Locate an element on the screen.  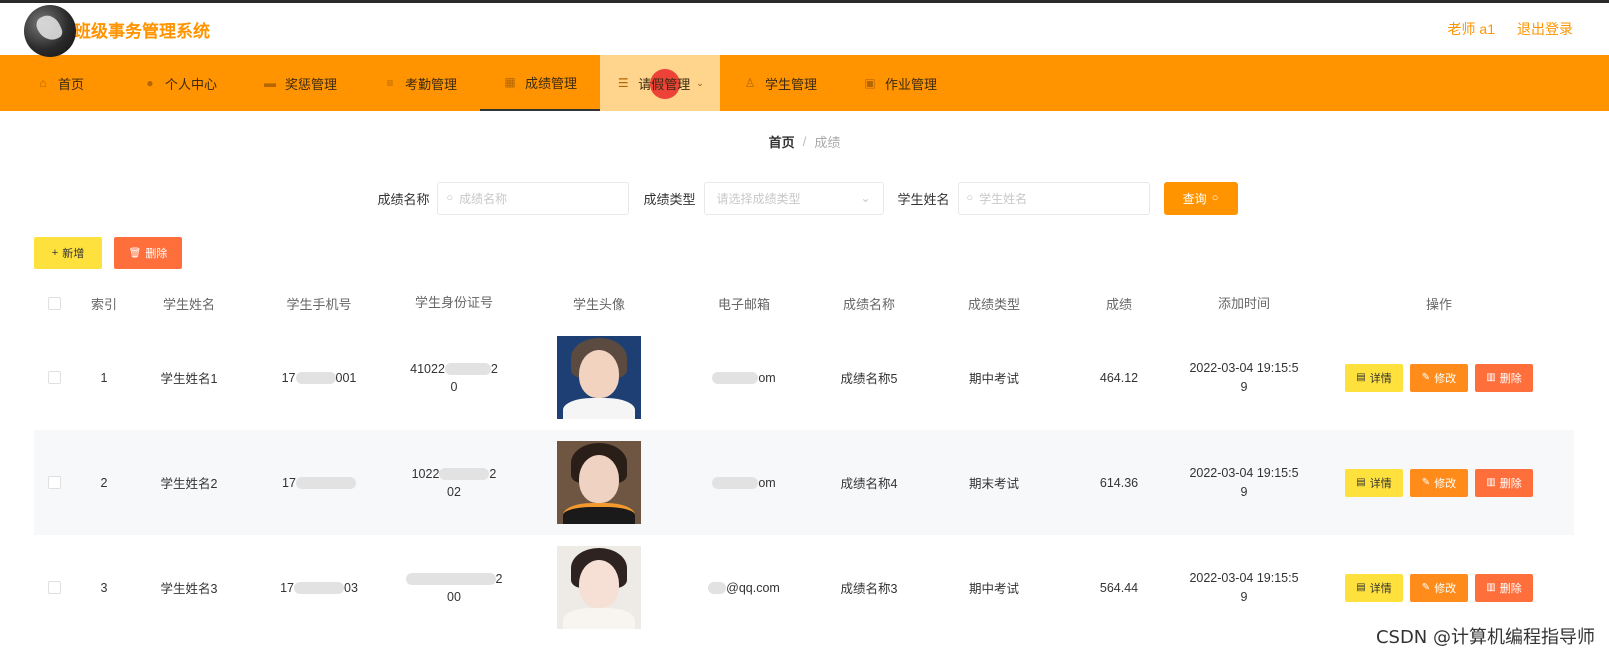
cell-id-number: 41022 2 0 is located at coordinates (454, 378).